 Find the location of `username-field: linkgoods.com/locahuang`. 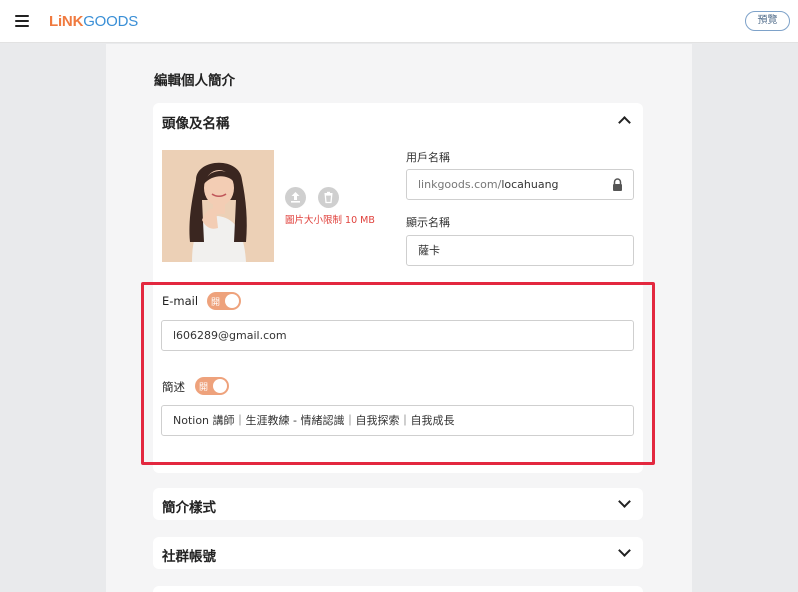

username-field: linkgoods.com/locahuang is located at coordinates (520, 184).